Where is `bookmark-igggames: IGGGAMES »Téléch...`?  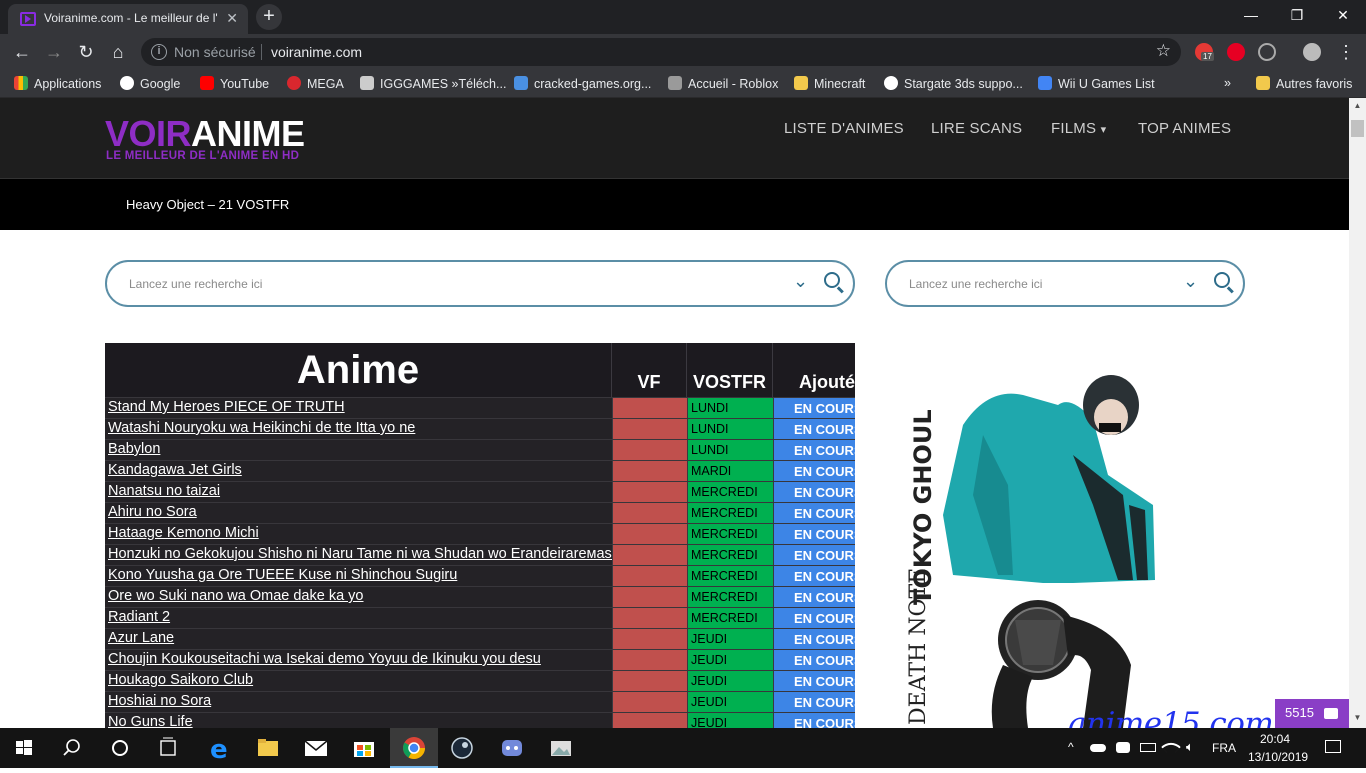 bookmark-igggames: IGGGAMES »Téléch... is located at coordinates (433, 83).